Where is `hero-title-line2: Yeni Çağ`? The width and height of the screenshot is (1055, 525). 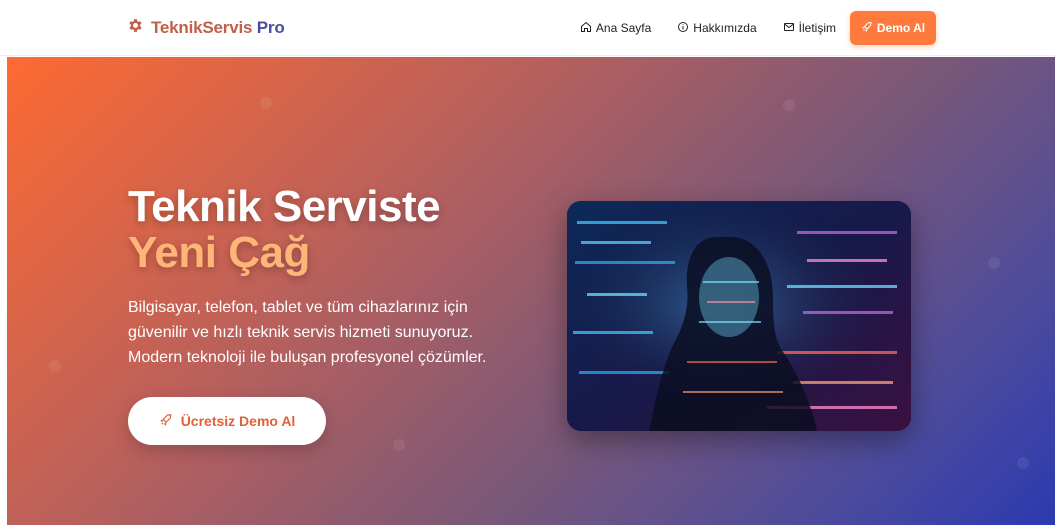 hero-title-line2: Yeni Çağ is located at coordinates (219, 252).